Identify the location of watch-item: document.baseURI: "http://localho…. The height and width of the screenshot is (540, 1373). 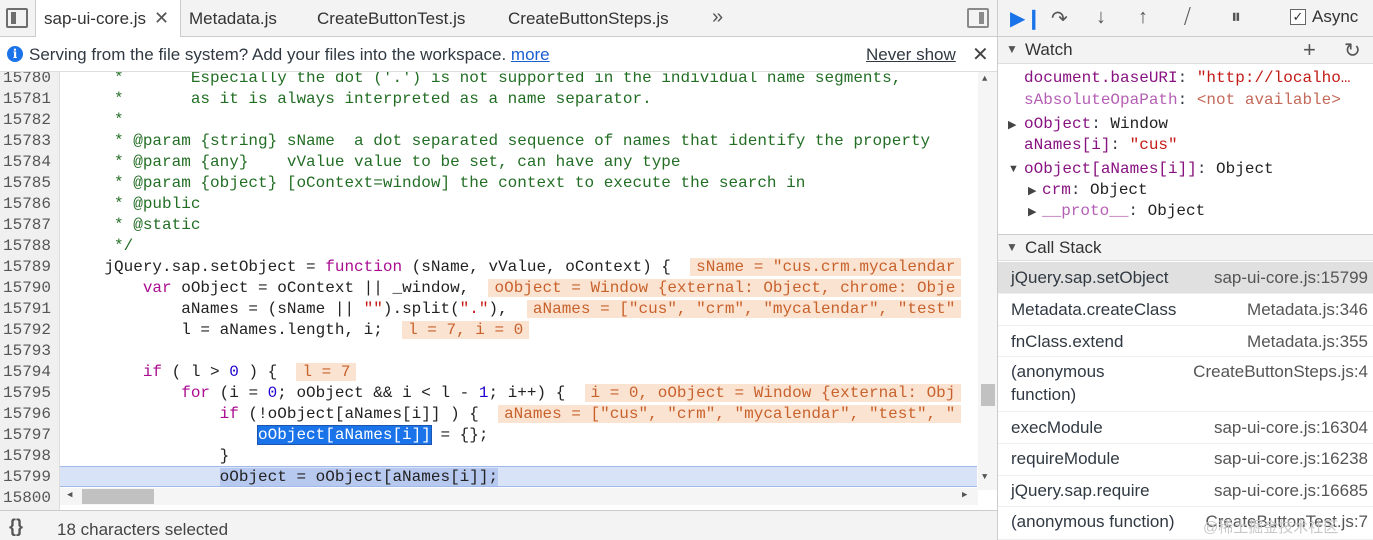
(1187, 78).